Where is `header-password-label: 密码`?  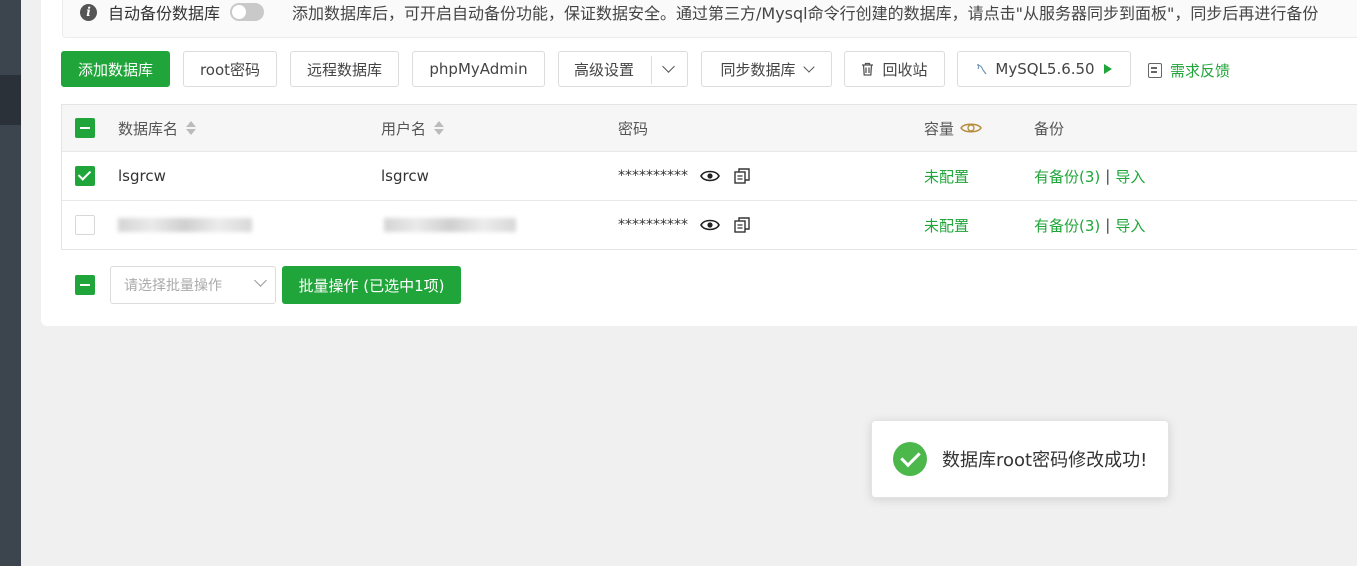 header-password-label: 密码 is located at coordinates (633, 128).